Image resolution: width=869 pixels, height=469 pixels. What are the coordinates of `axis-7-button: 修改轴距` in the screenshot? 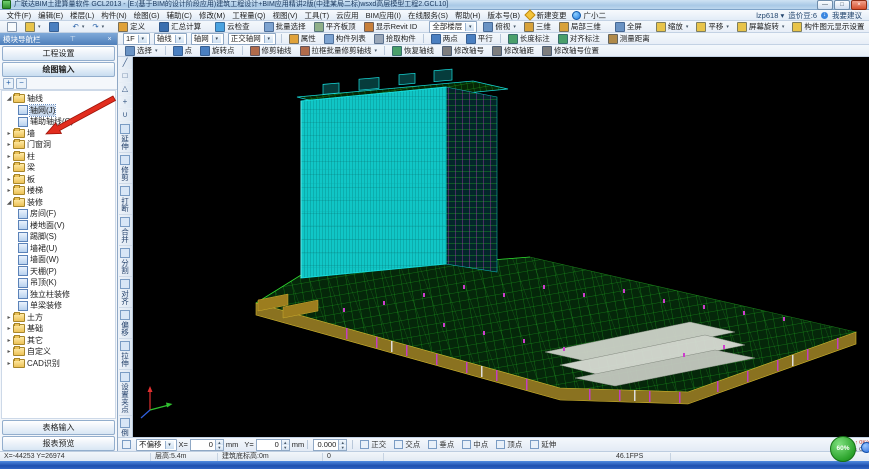 It's located at (513, 51).